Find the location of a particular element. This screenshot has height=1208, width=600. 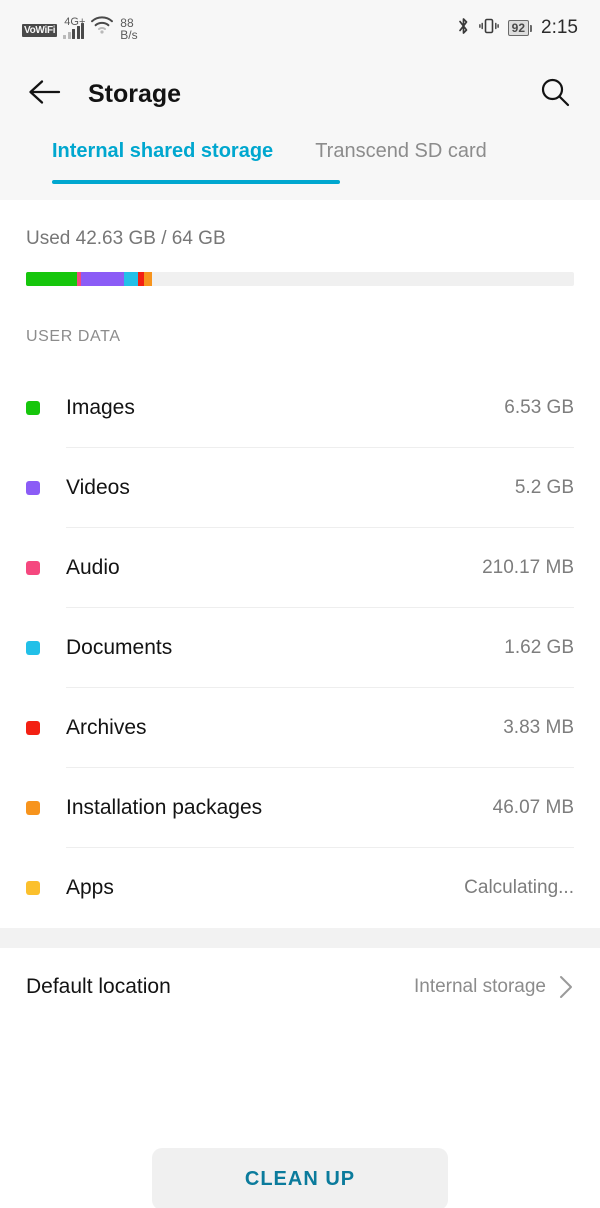

storage-category-row: Documents 1.62 GB is located at coordinates (300, 648).